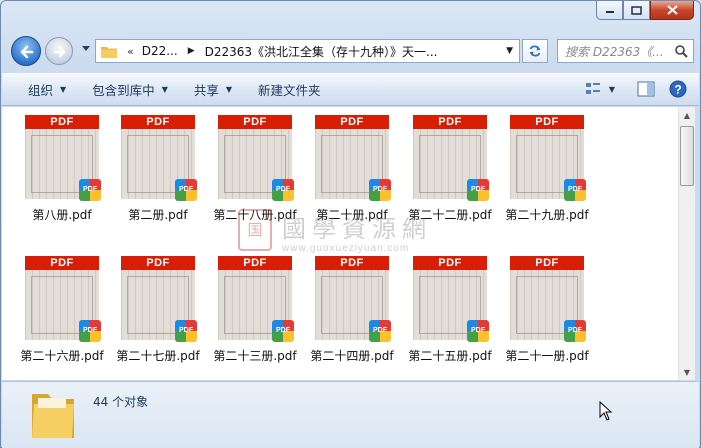 The width and height of the screenshot is (701, 448). What do you see at coordinates (352, 215) in the screenshot?
I see `file-name: 第二十册.pdf` at bounding box center [352, 215].